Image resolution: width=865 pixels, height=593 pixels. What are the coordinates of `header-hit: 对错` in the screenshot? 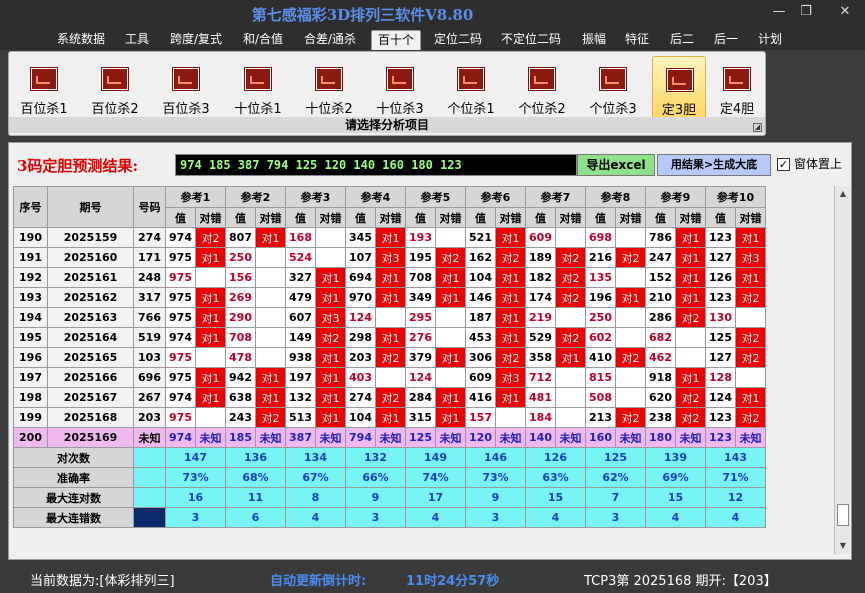 It's located at (630, 217).